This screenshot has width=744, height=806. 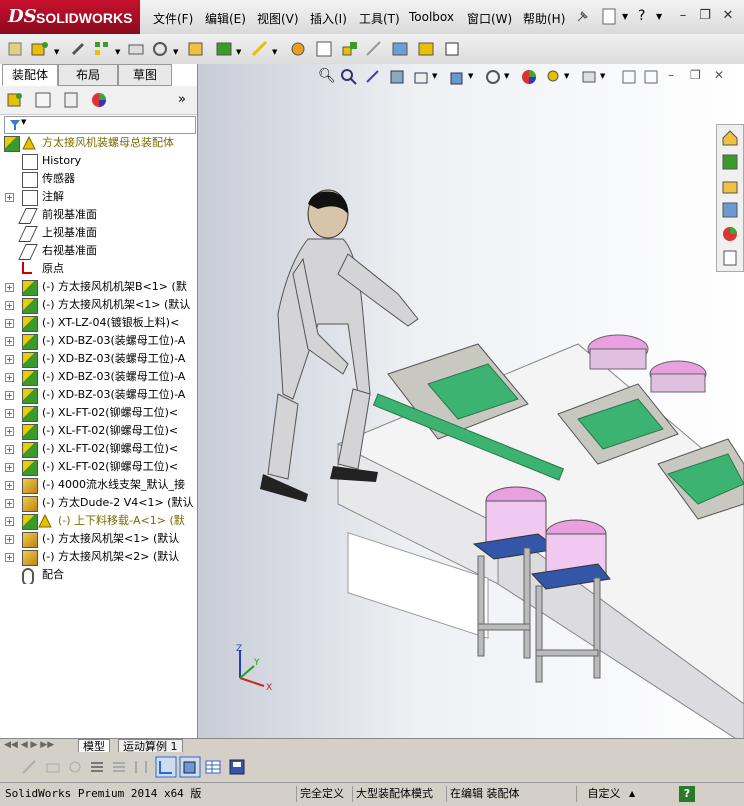 What do you see at coordinates (70, 17) in the screenshot?
I see `solidworks-logo: DS SOLIDWORKS` at bounding box center [70, 17].